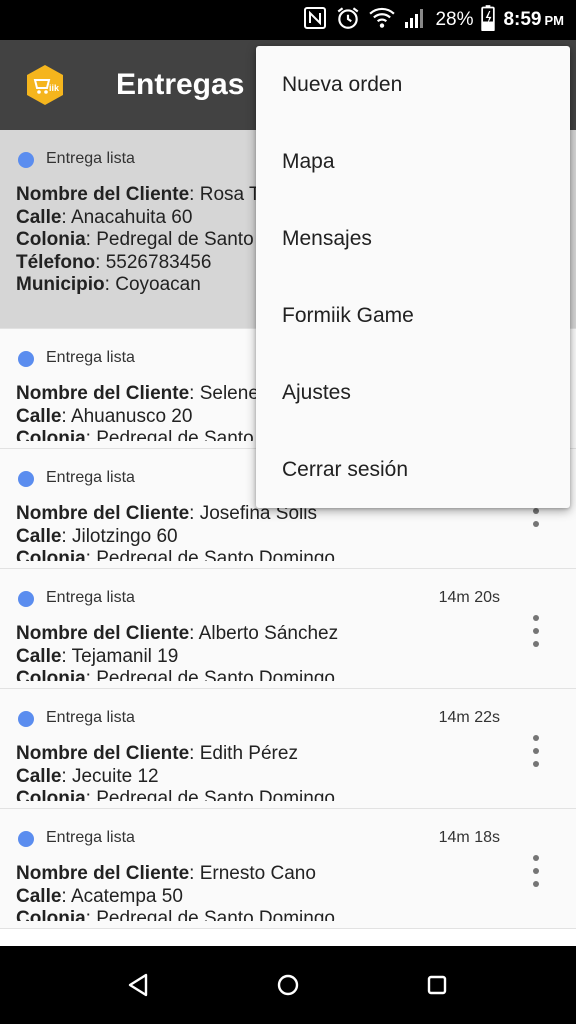 This screenshot has height=1024, width=576. I want to click on navigation-bar, so click(288, 985).